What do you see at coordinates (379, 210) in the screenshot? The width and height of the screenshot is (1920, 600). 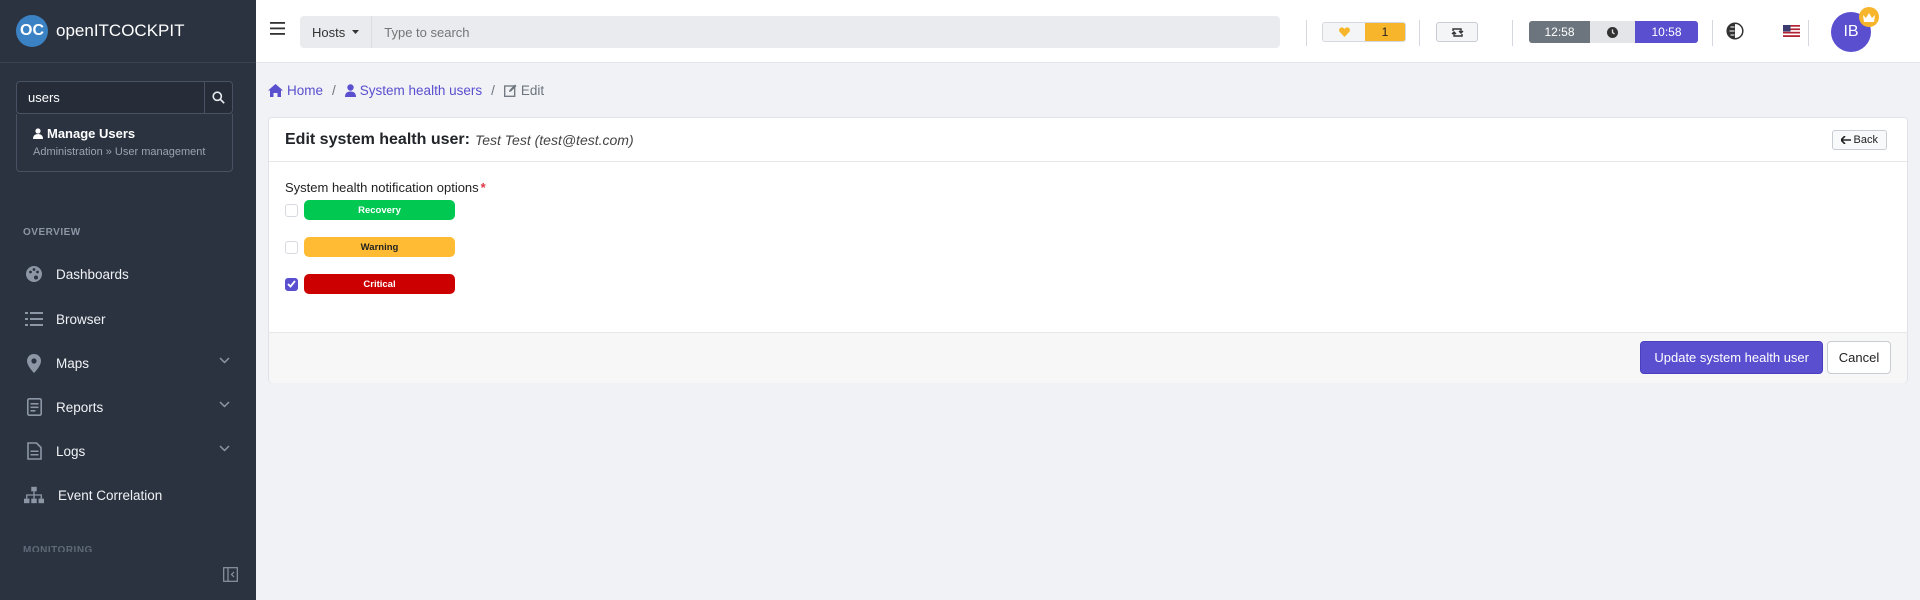 I see `recovery-label: Recovery` at bounding box center [379, 210].